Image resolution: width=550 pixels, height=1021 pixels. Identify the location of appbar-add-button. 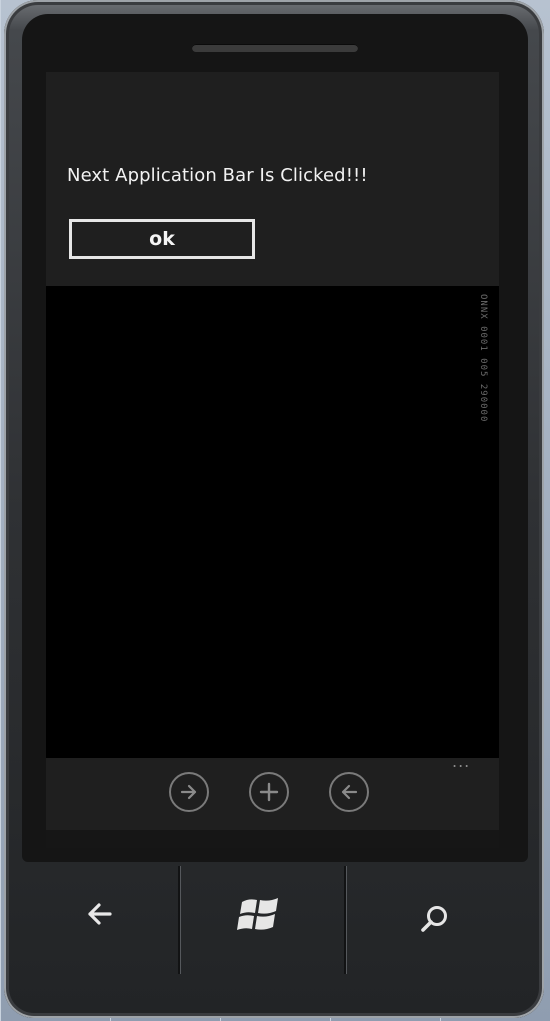
(269, 792).